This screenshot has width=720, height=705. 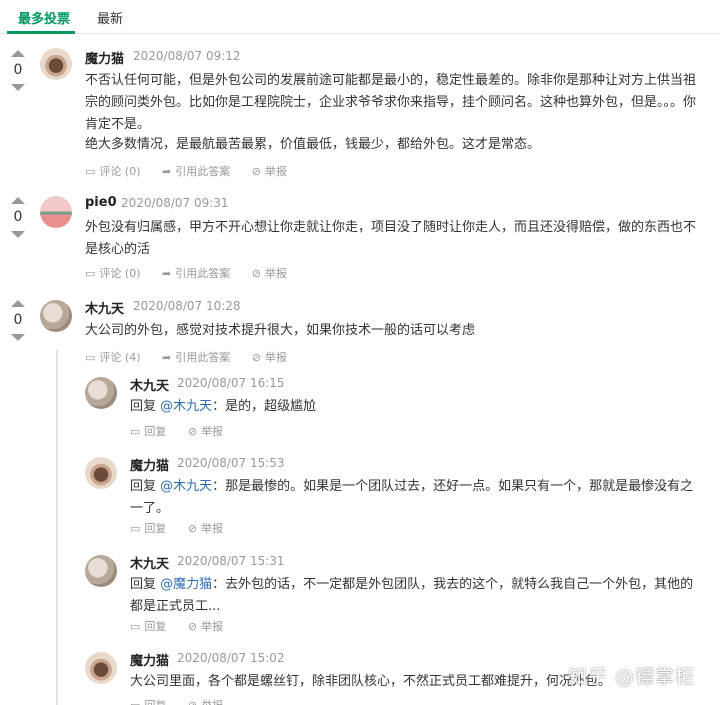 I want to click on reply-body: ：是的，超级尴尬, so click(x=264, y=406).